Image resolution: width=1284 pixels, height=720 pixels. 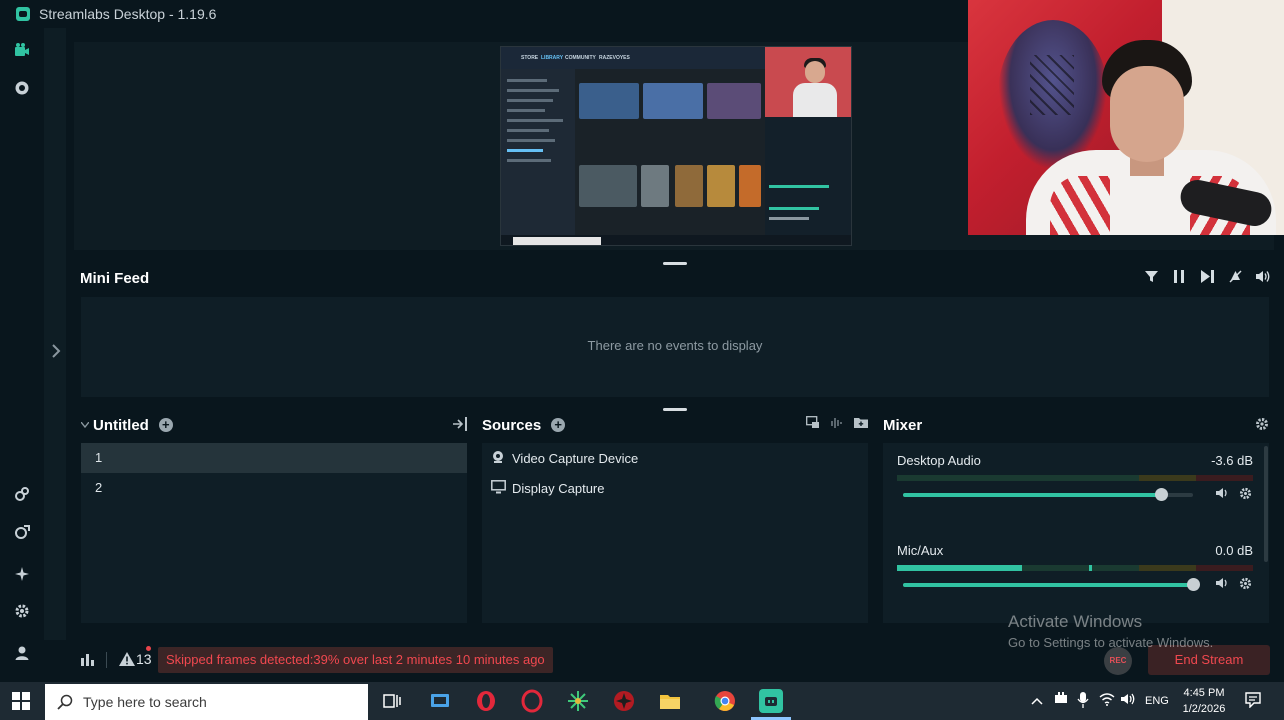 What do you see at coordinates (1083, 702) in the screenshot?
I see `microphone-tray-icon` at bounding box center [1083, 702].